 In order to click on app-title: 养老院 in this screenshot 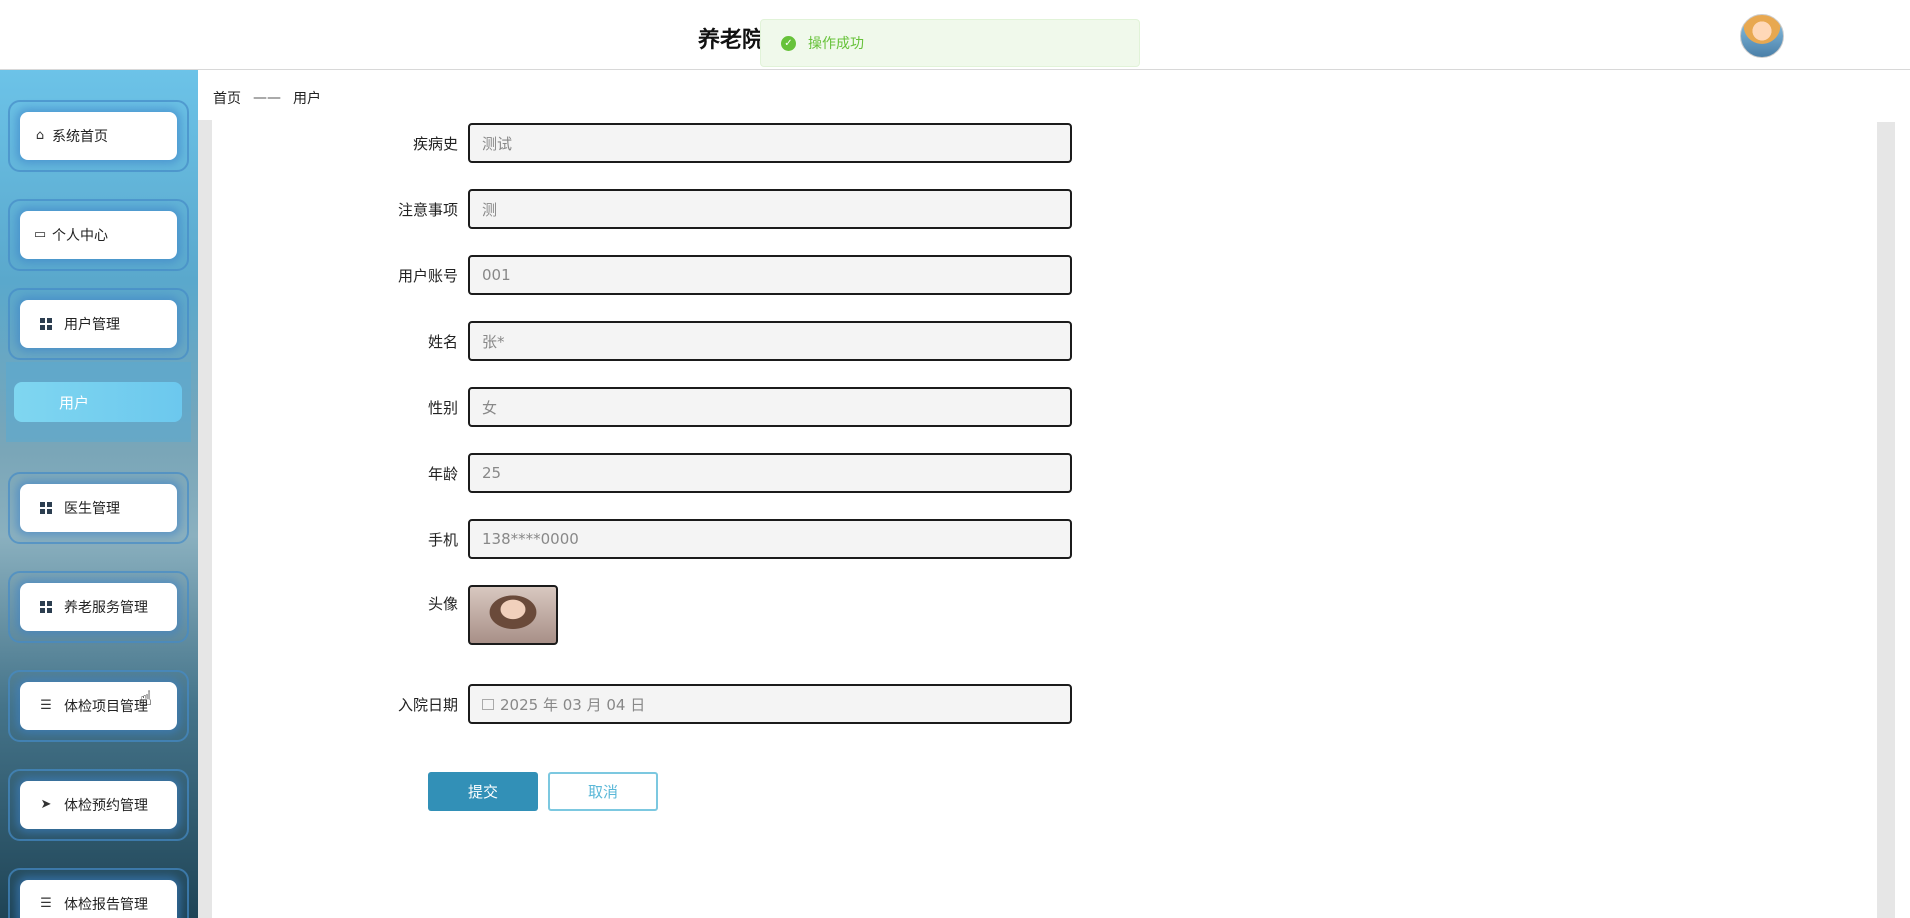, I will do `click(731, 40)`.